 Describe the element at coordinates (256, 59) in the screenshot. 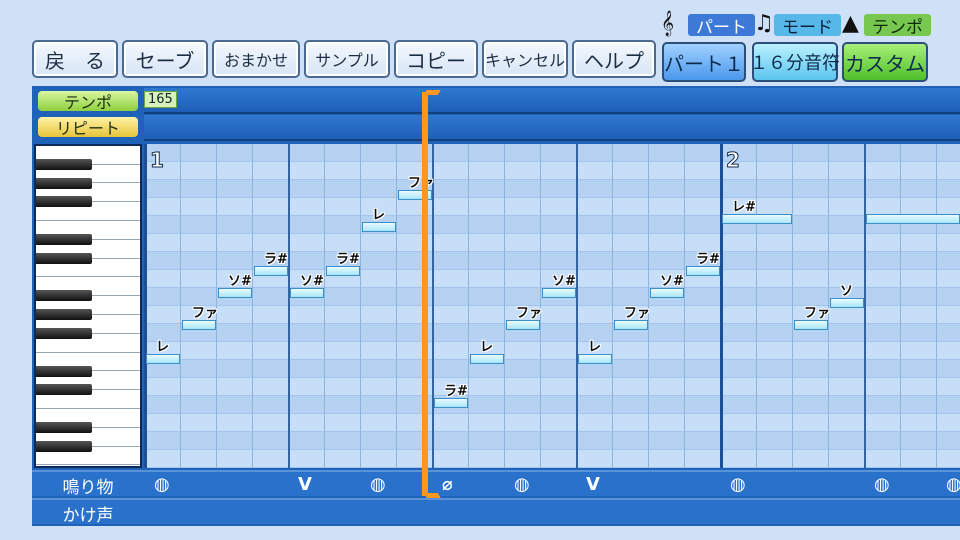

I see `omakase-button: おまかせ` at that location.